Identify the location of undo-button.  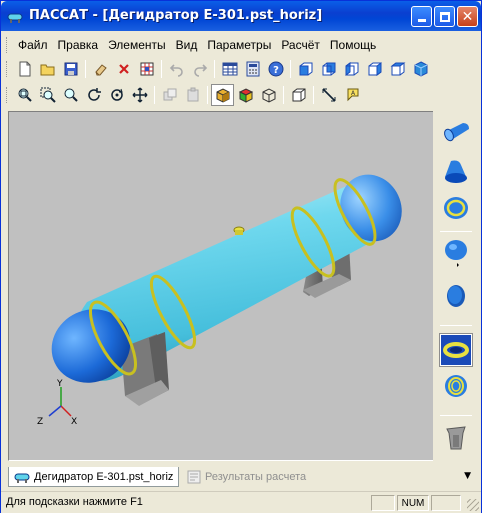
(176, 69).